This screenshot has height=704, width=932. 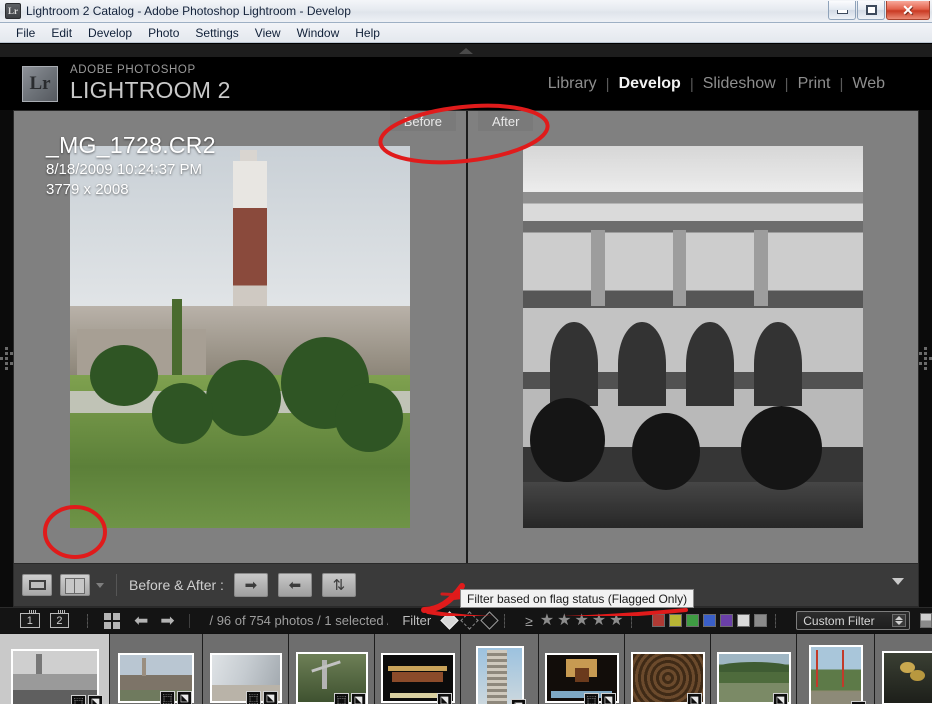 What do you see at coordinates (167, 620) in the screenshot?
I see `go-forward-button: ➡` at bounding box center [167, 620].